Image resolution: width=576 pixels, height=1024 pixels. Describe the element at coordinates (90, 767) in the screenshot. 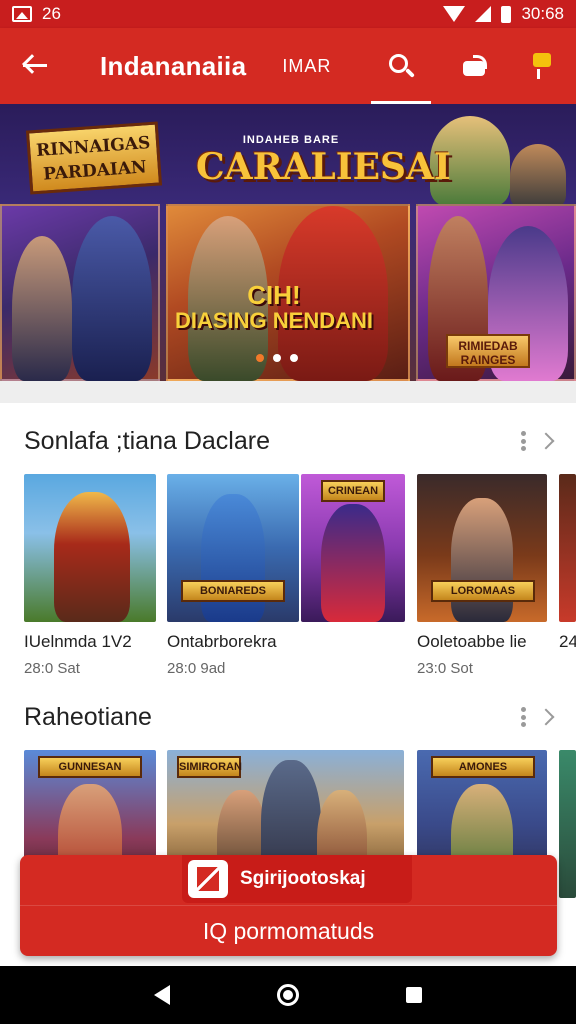

I see `game-tag: GUNNESAN` at that location.